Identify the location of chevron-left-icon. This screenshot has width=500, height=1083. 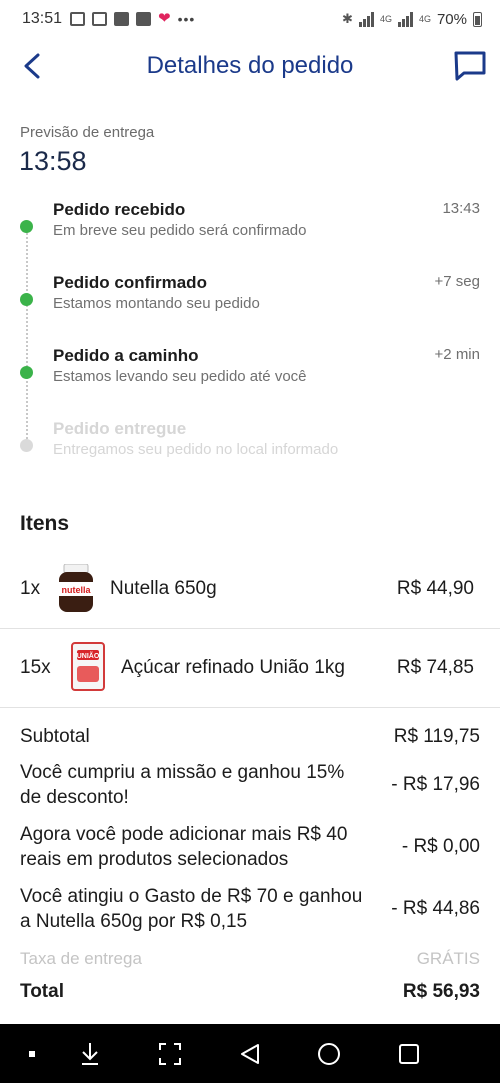
(32, 66).